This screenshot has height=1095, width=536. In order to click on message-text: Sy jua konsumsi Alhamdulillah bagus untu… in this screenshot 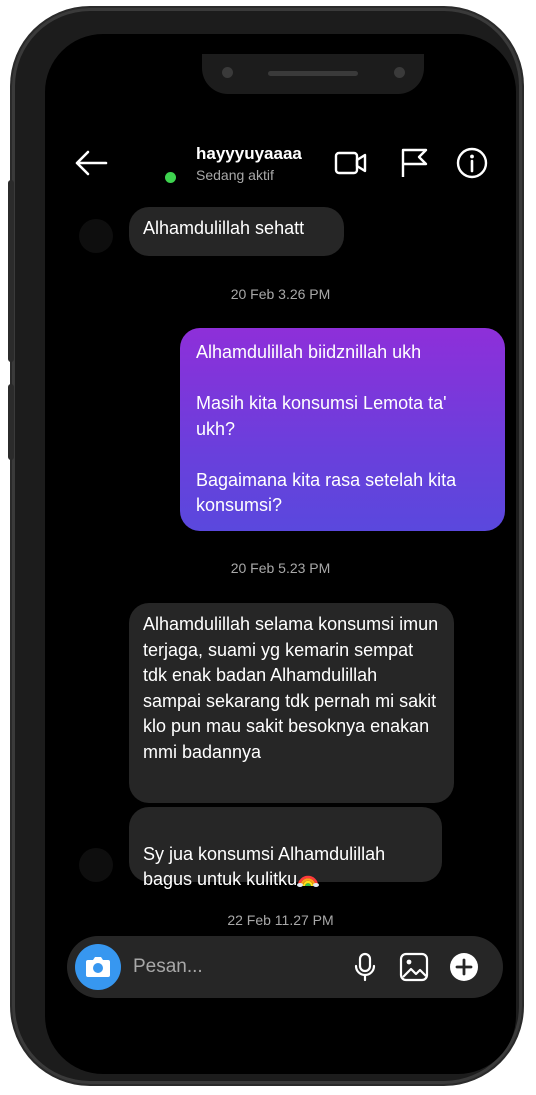, I will do `click(264, 866)`.